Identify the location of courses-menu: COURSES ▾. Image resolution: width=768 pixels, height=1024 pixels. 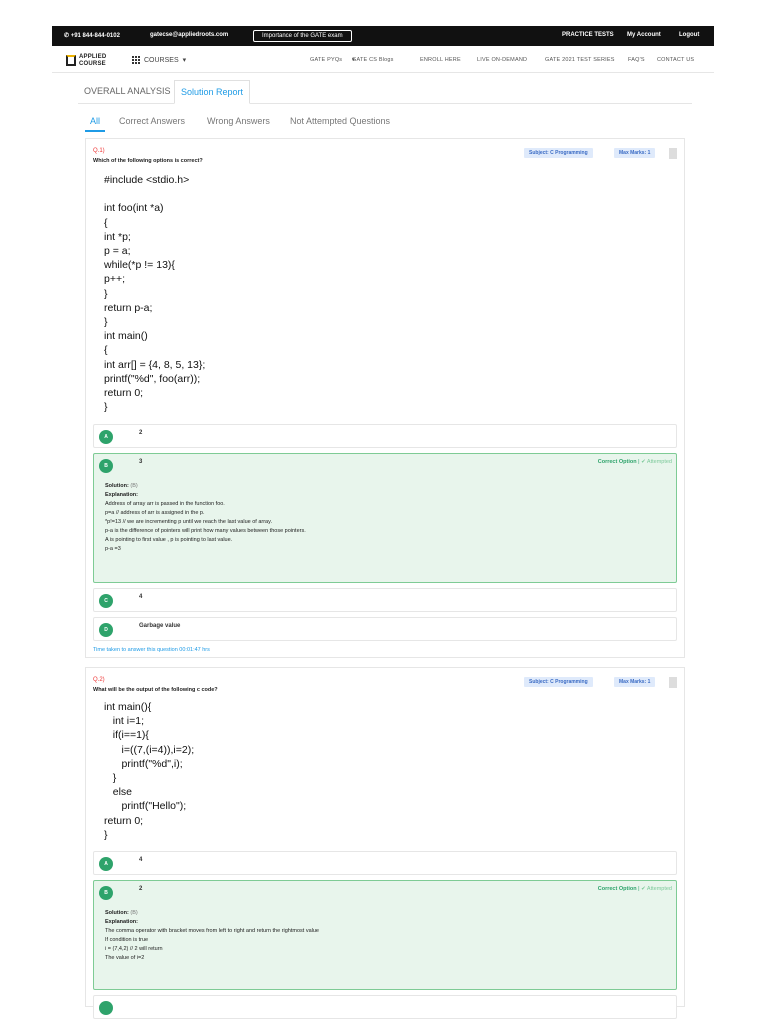
(159, 60).